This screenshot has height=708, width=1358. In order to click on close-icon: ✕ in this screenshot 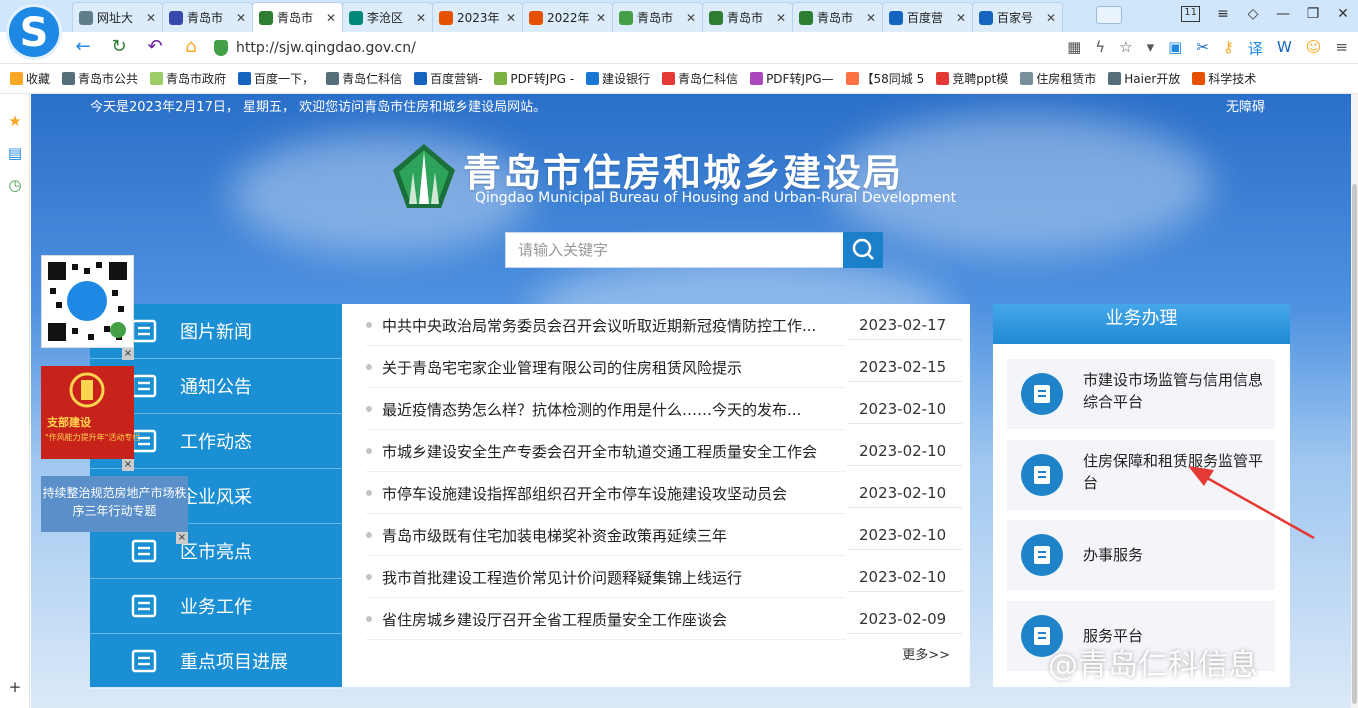, I will do `click(1343, 14)`.